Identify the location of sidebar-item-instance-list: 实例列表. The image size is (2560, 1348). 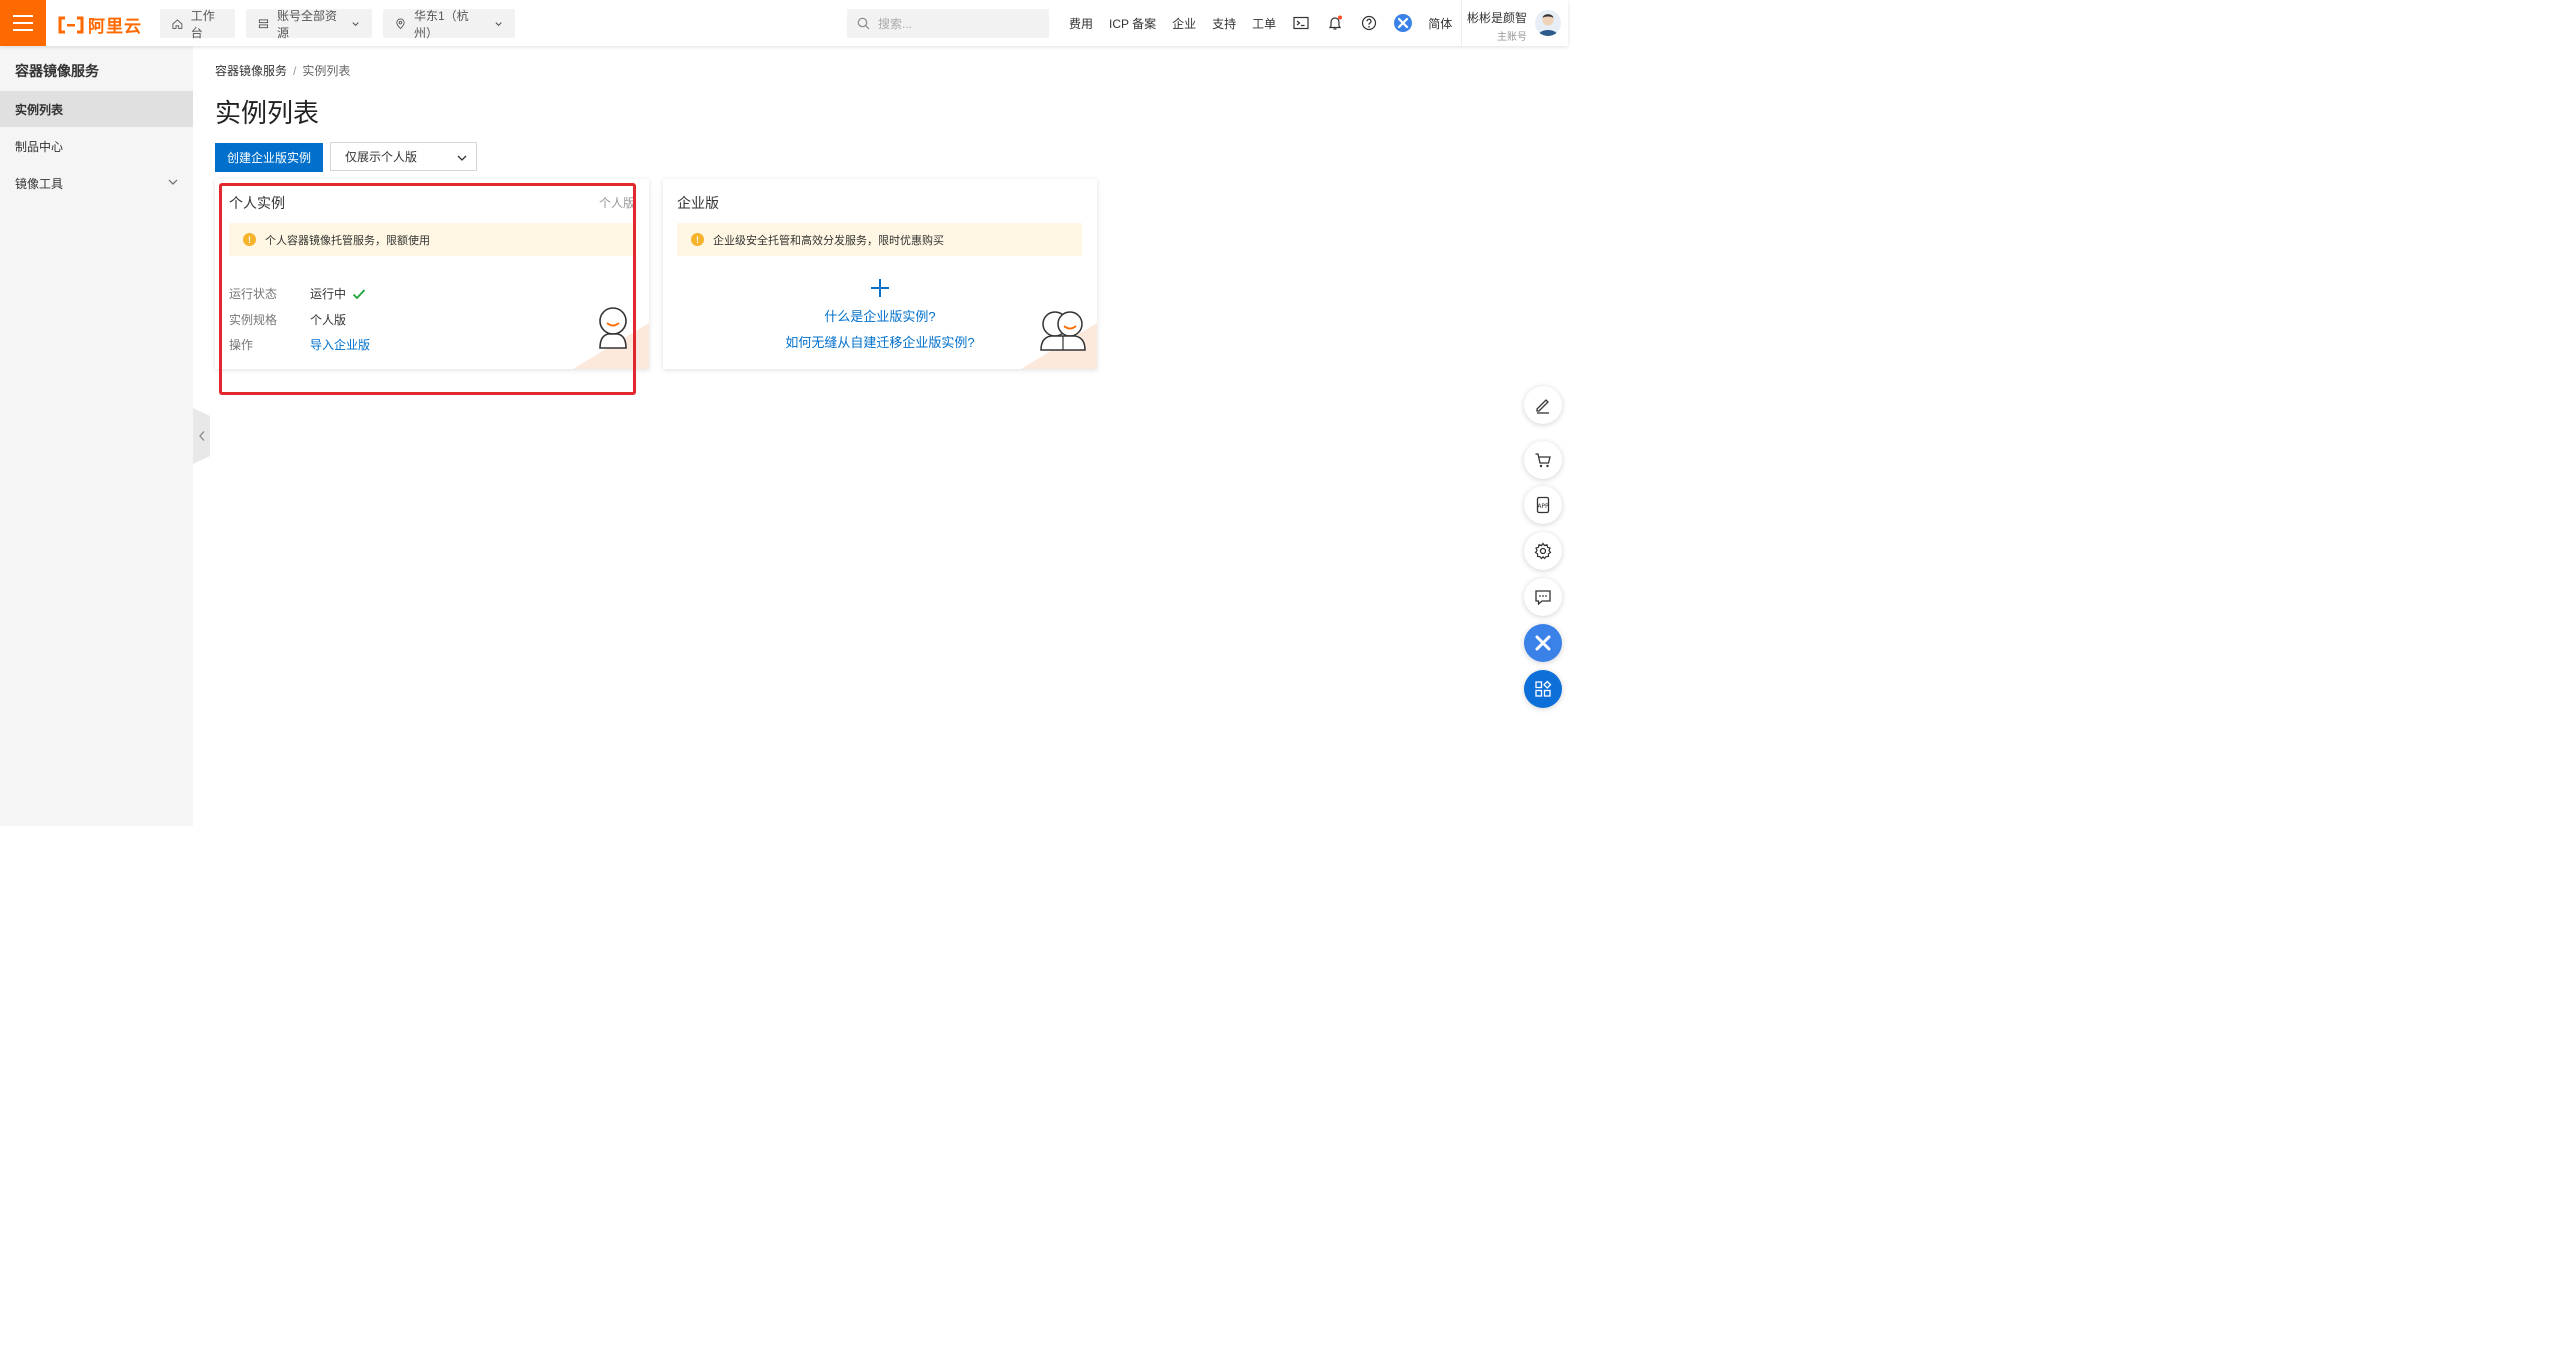
(96, 109).